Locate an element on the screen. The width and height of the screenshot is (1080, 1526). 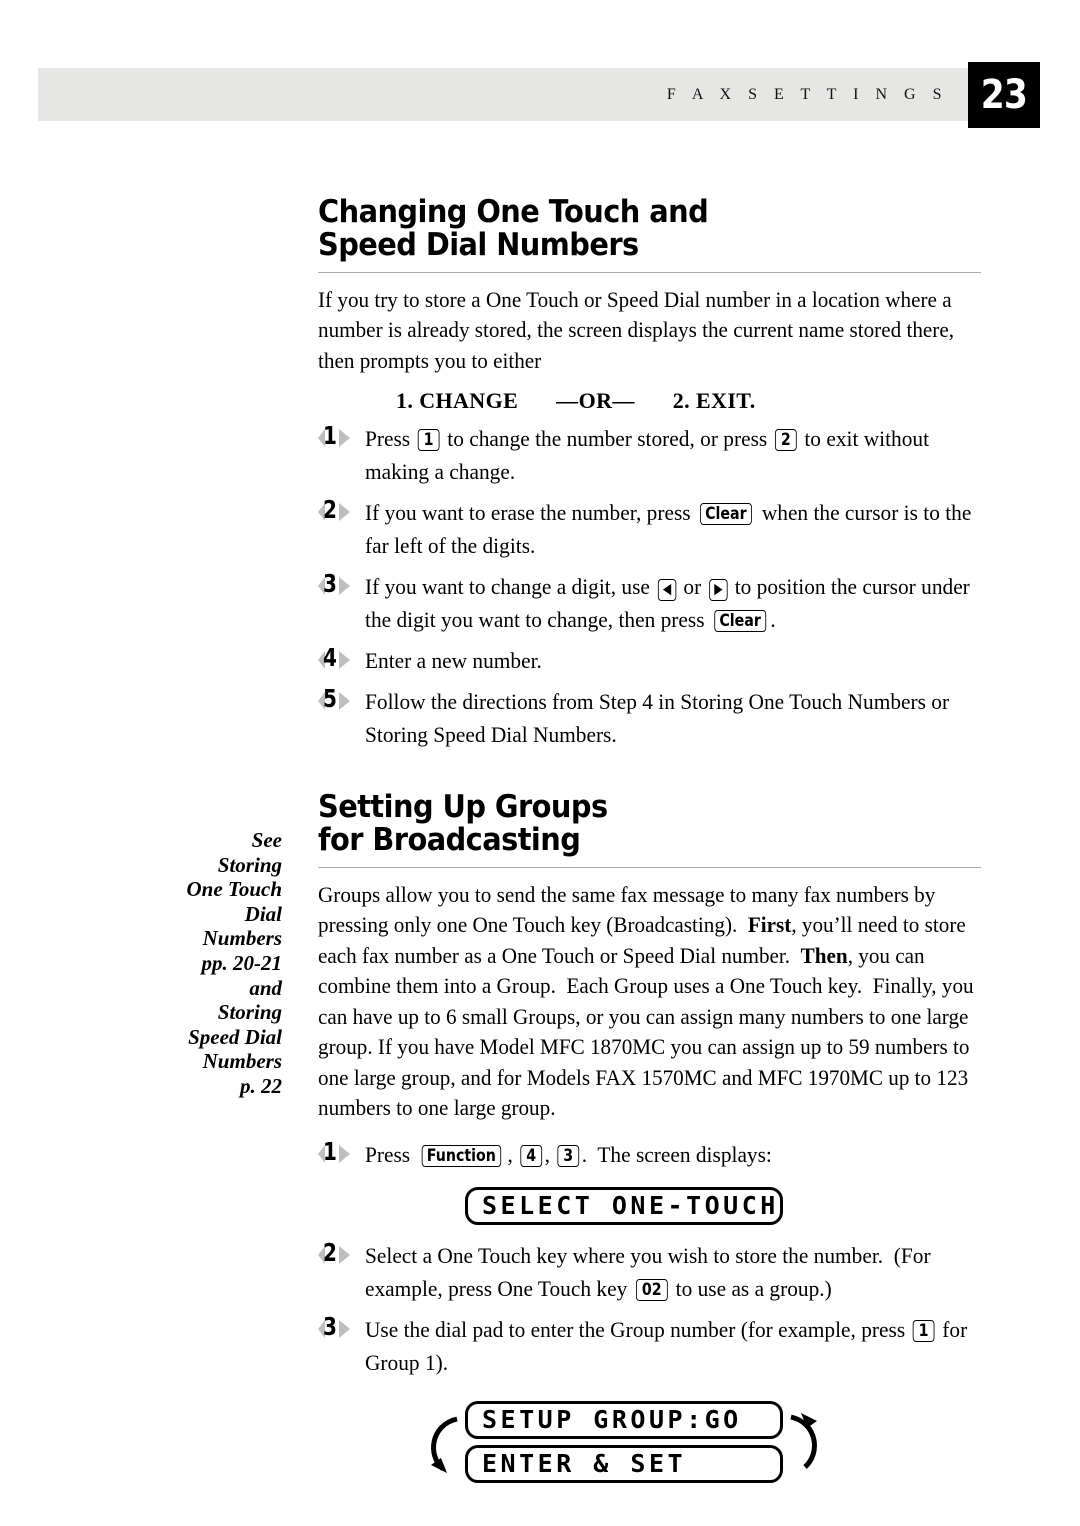
heading-line-1: Setting Up Groups is located at coordinates (463, 807).